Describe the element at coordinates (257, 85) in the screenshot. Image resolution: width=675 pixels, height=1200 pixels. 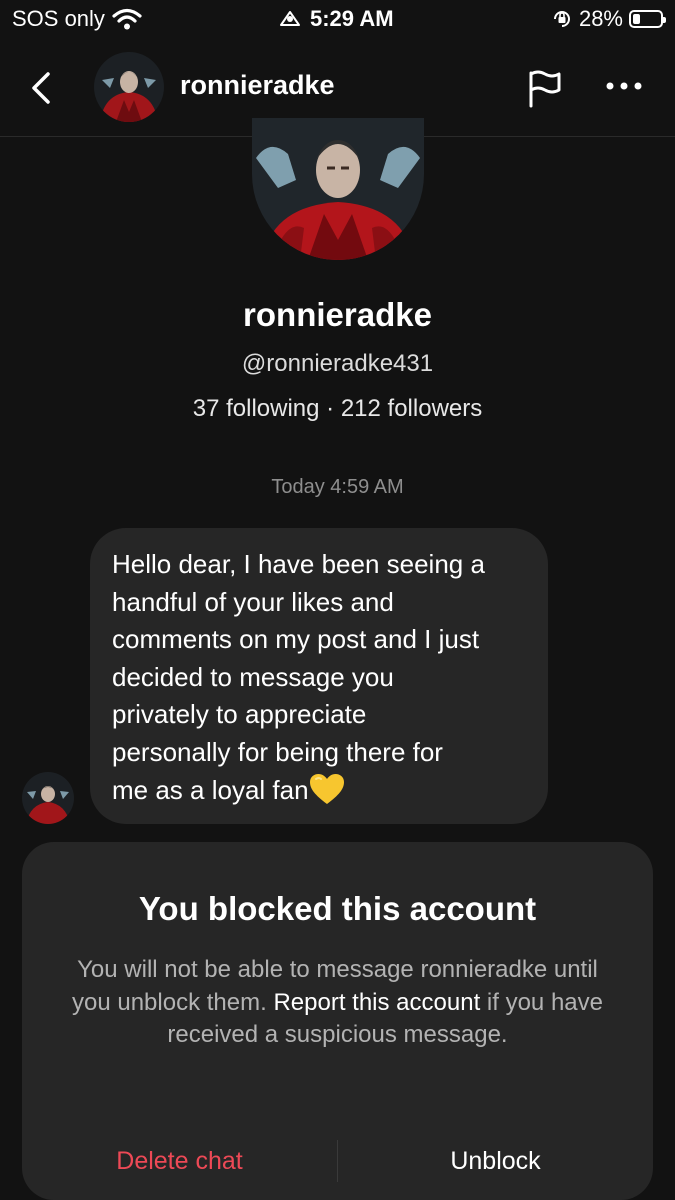
I see `header-username: ronnieradke` at that location.